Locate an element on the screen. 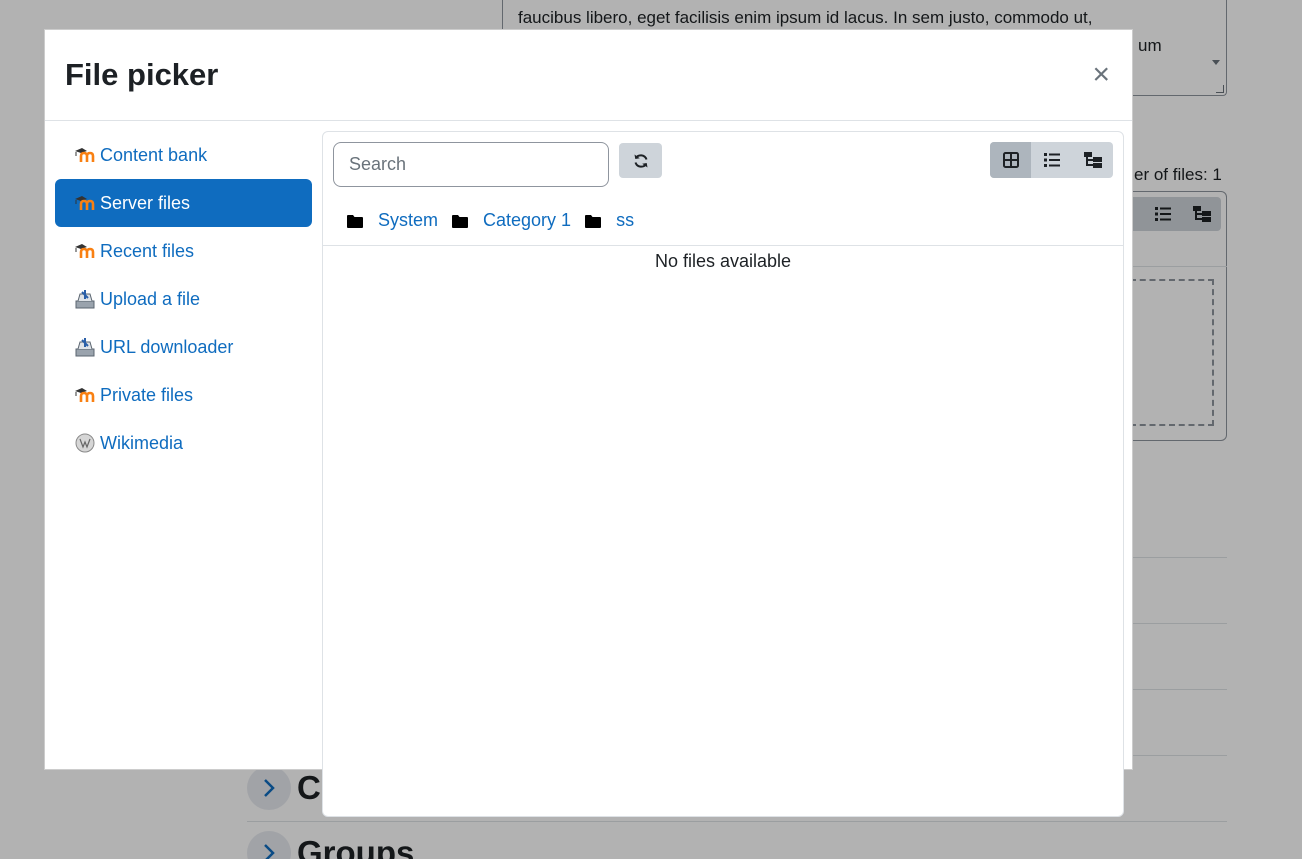  breadcrumb-item: System is located at coordinates (392, 220).